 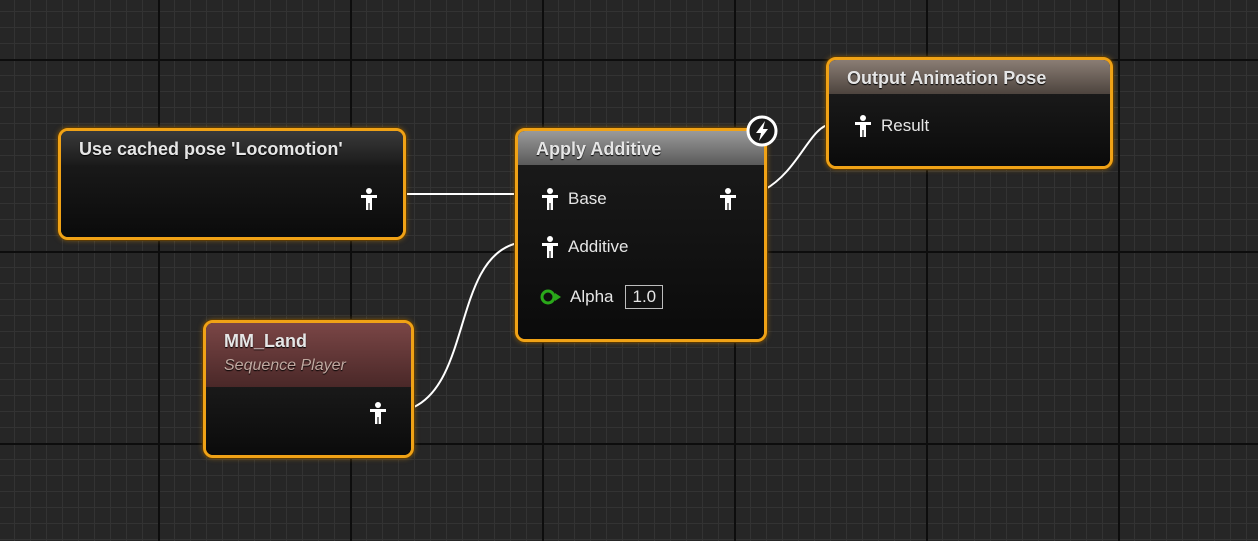 What do you see at coordinates (762, 131) in the screenshot?
I see `lightning-bolt-icon` at bounding box center [762, 131].